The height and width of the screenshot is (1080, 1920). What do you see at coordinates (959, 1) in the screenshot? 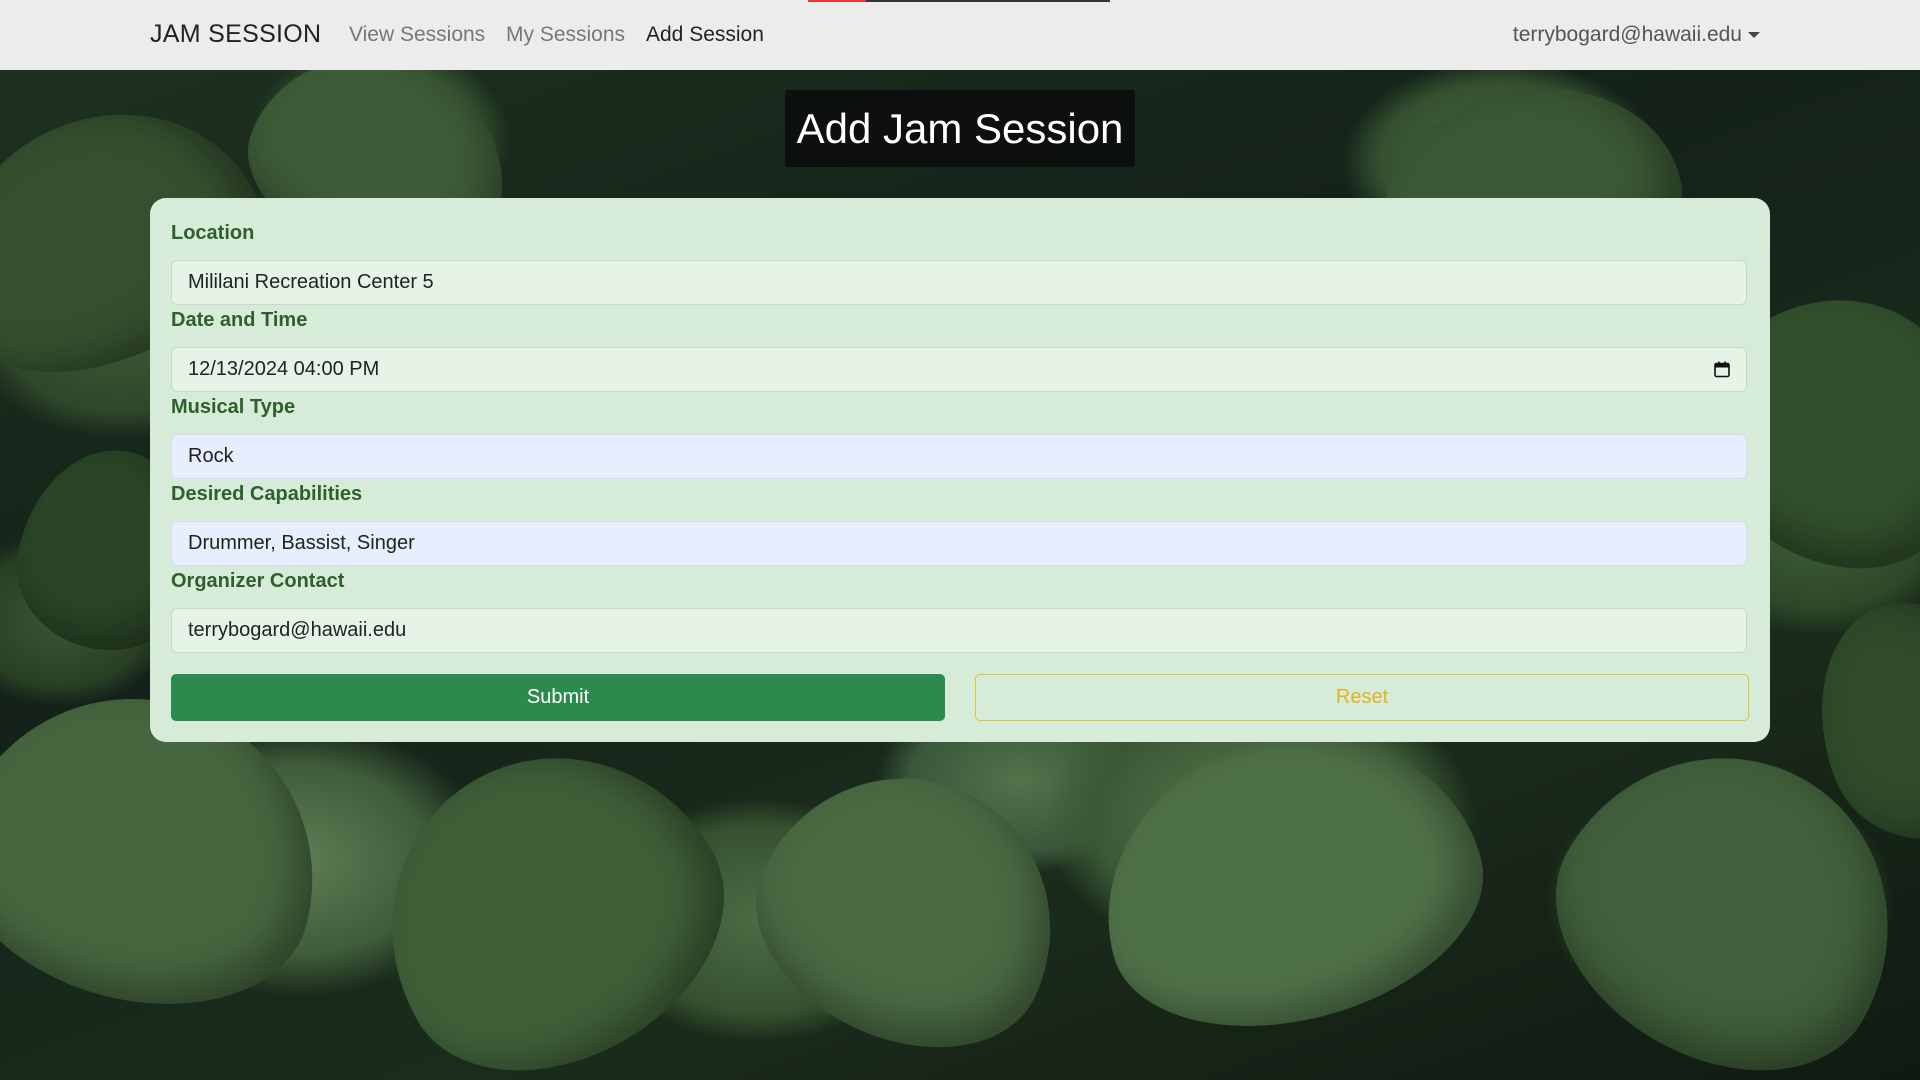
I see `page-load-progress-bar` at bounding box center [959, 1].